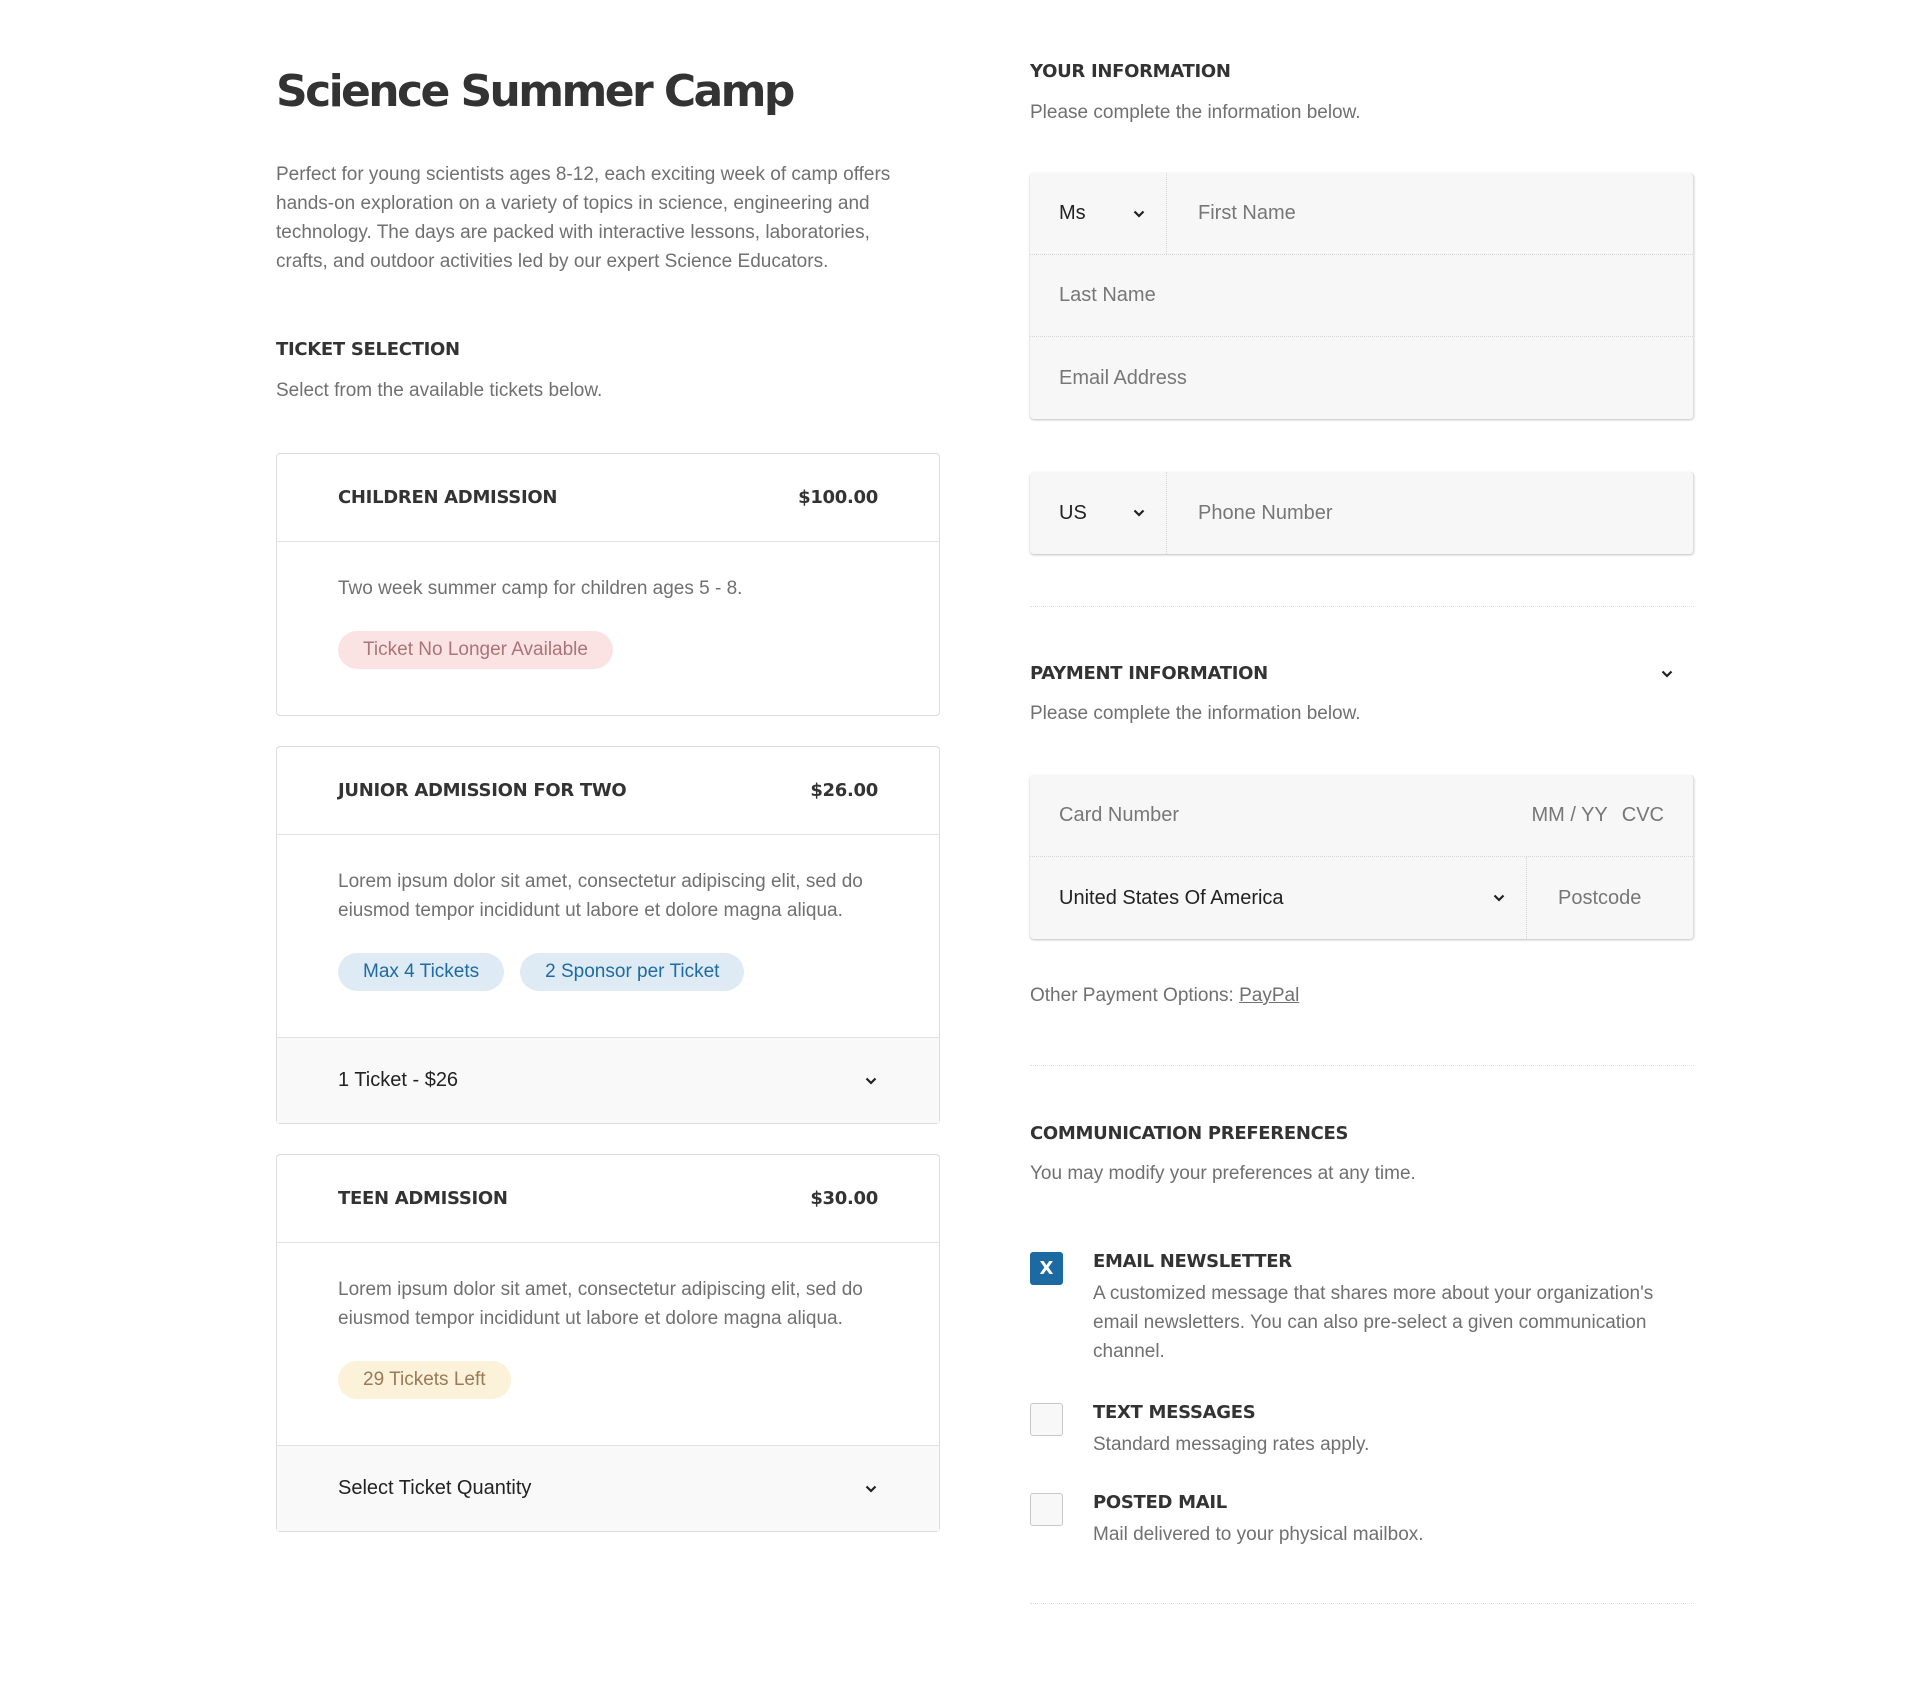  Describe the element at coordinates (1258, 1534) in the screenshot. I see `preference-description: Mail delivered to your physical mailbox.` at that location.